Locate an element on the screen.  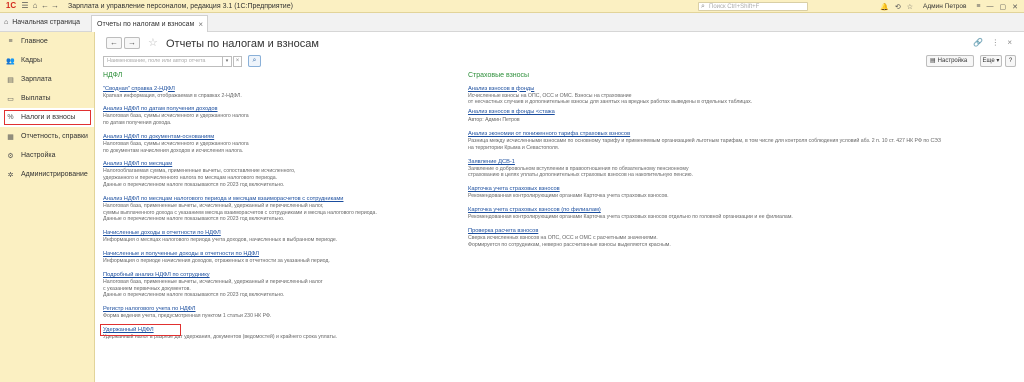
more-button: Еще ▾ is located at coordinates (991, 61).